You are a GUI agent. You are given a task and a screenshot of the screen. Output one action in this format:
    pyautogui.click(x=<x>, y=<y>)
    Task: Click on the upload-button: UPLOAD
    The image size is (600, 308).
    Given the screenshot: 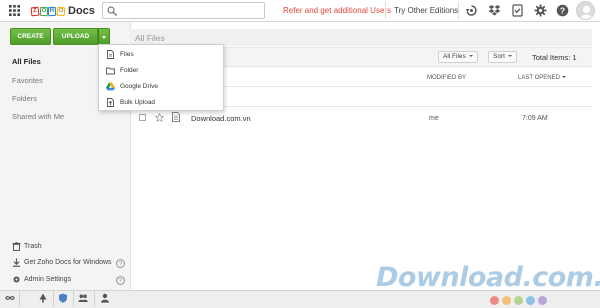 What is the action you would take?
    pyautogui.click(x=75, y=36)
    